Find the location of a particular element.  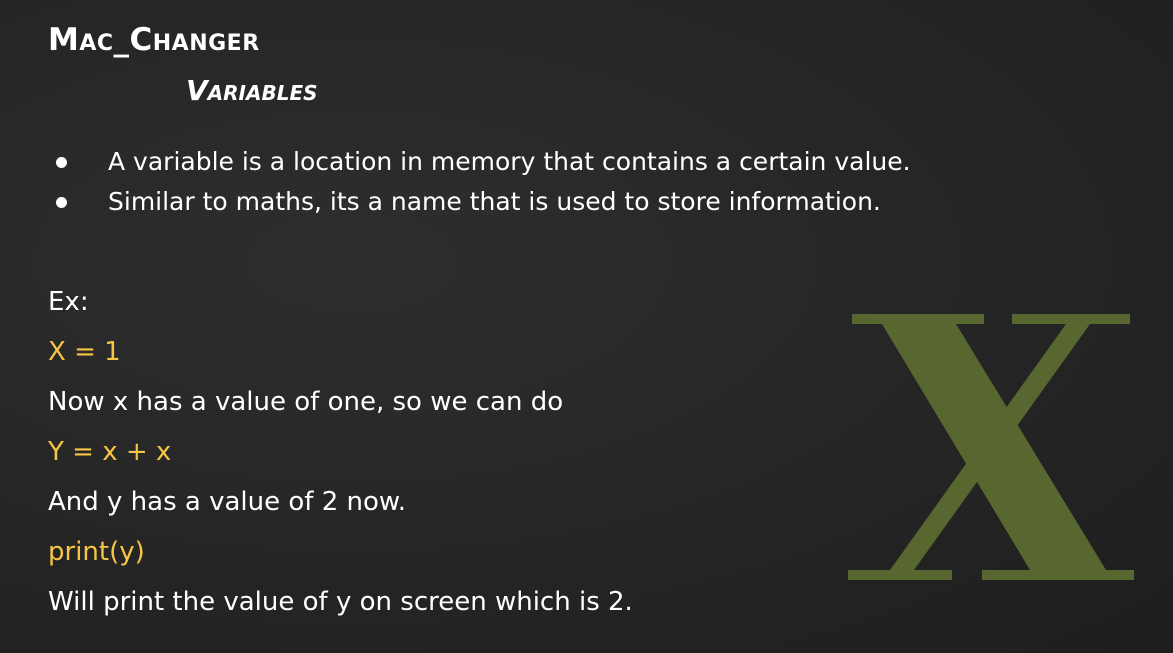

big-x-graphic is located at coordinates (991, 447).